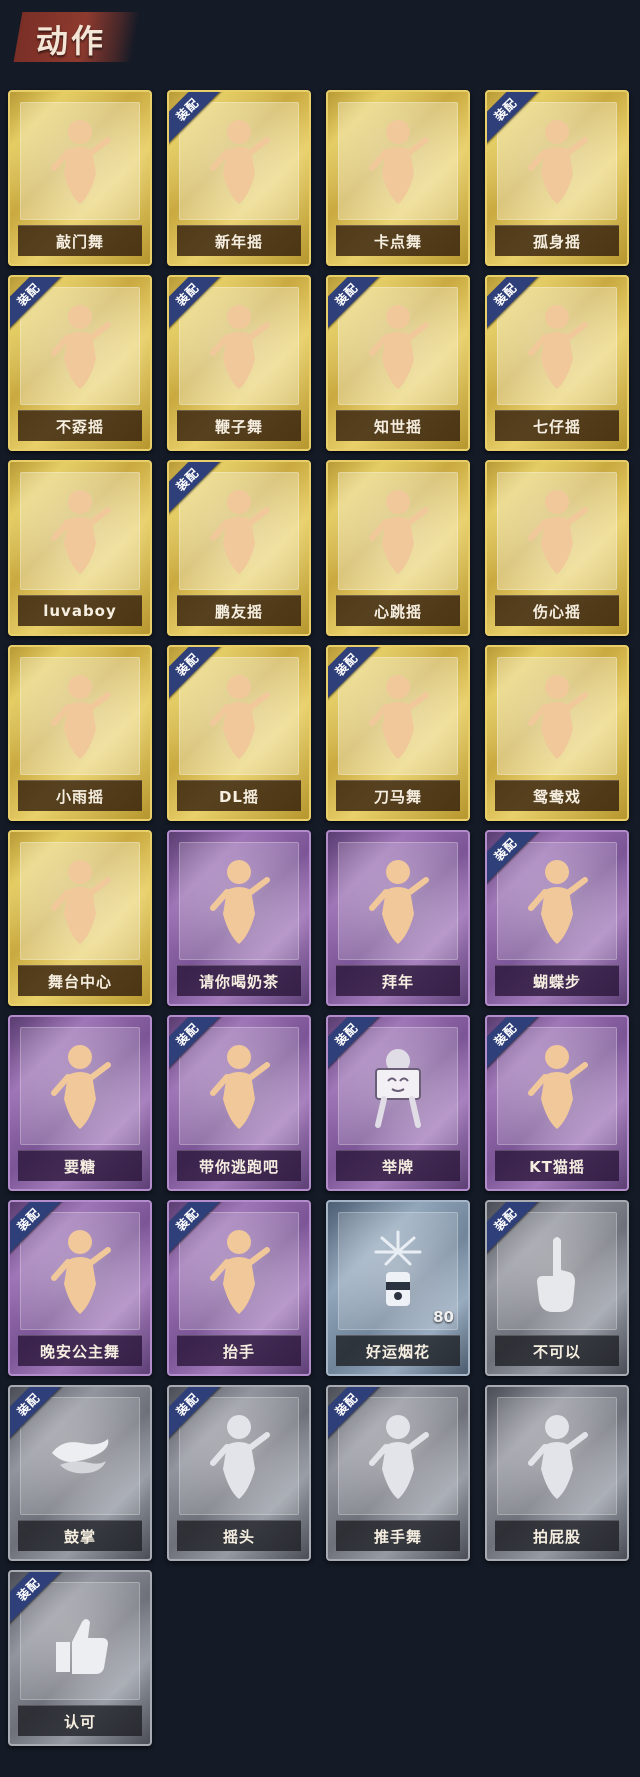 The image size is (640, 1777). What do you see at coordinates (398, 980) in the screenshot?
I see `card-label-bar: 拜年` at bounding box center [398, 980].